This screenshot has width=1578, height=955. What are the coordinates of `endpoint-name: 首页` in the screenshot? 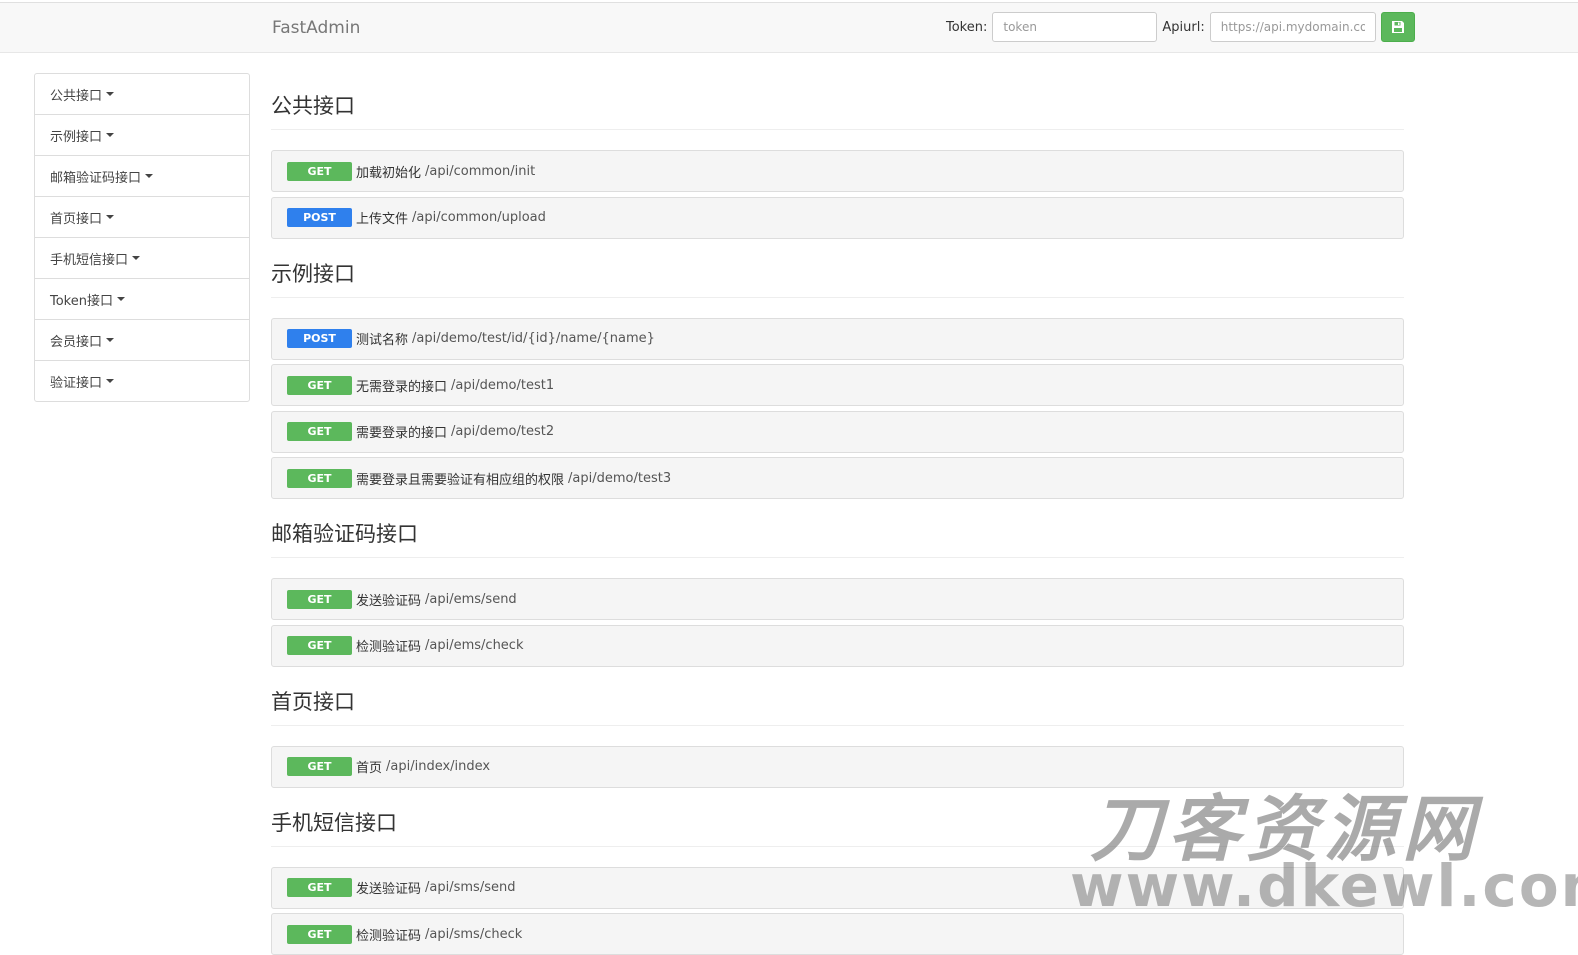 It's located at (369, 768).